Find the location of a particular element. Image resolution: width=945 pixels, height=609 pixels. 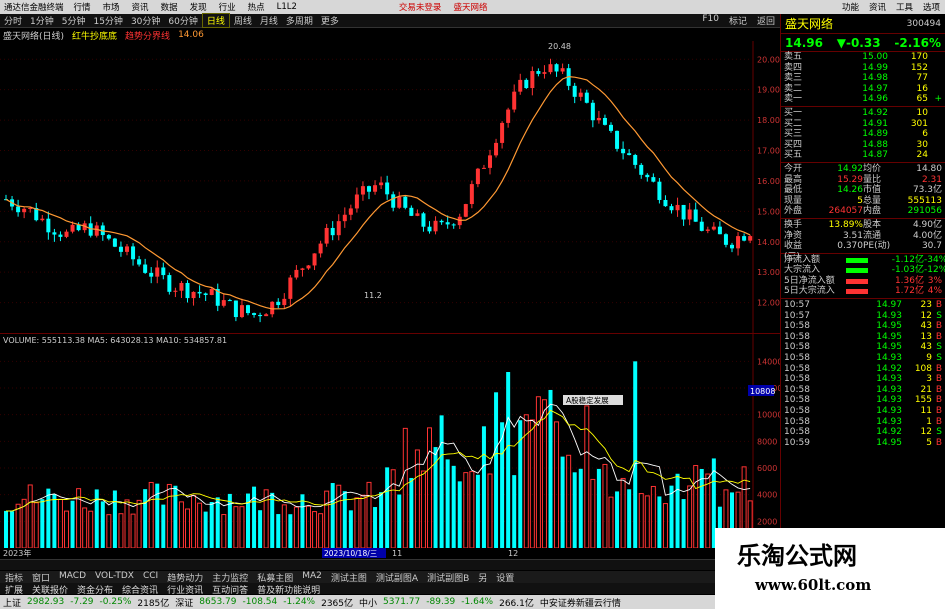

period-timeshare: 分时 is located at coordinates (13, 20).